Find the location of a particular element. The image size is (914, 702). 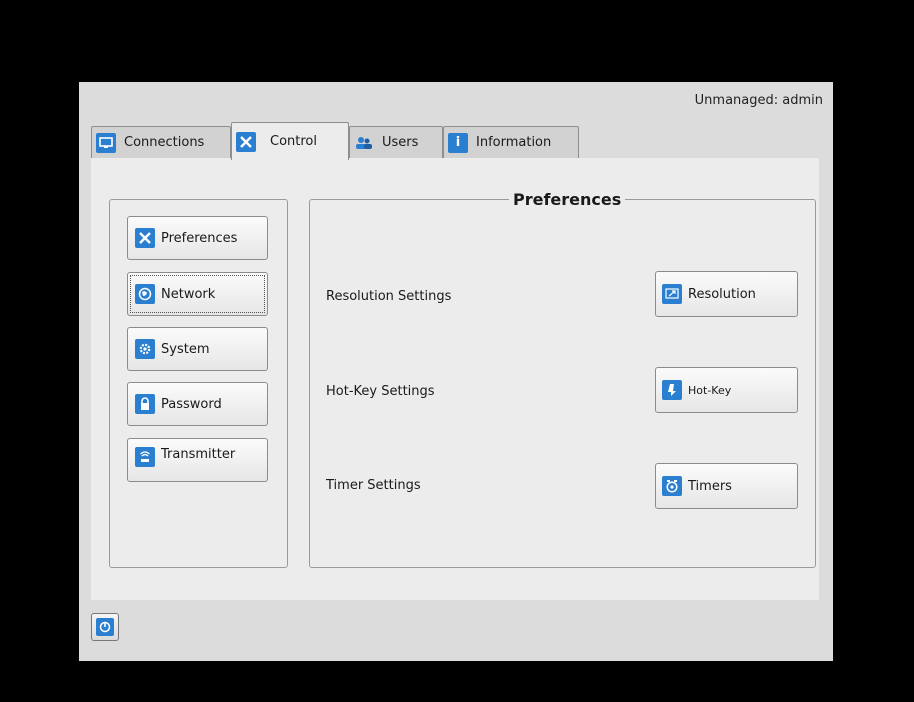

sidebar-item-label: Network is located at coordinates (188, 294).